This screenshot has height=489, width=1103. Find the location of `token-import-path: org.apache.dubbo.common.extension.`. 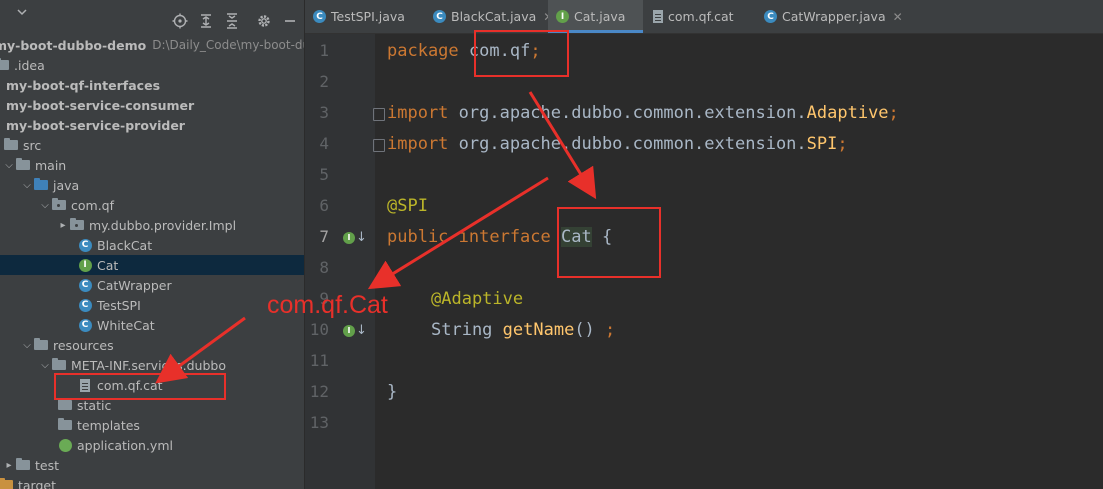

token-import-path: org.apache.dubbo.common.extension. is located at coordinates (627, 113).